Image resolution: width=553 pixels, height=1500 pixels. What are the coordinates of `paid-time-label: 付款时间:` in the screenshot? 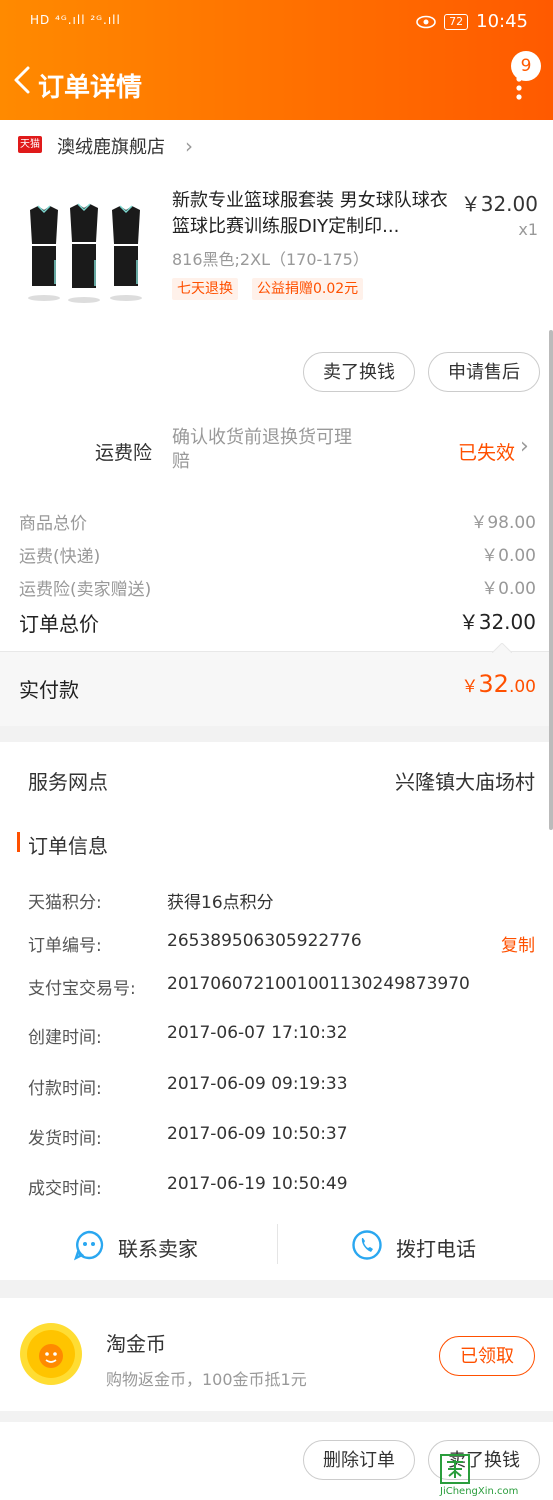 It's located at (65, 1089).